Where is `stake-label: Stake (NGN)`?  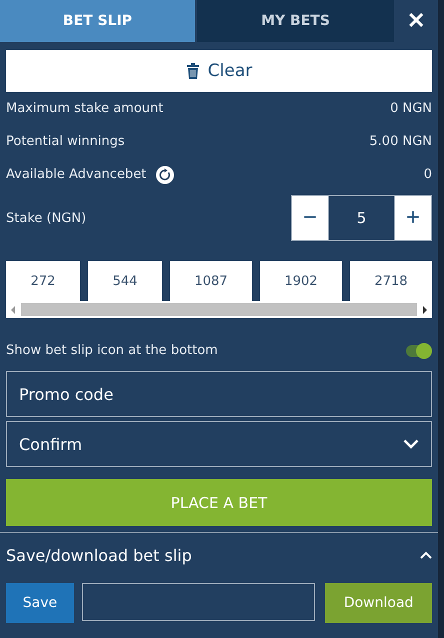
stake-label: Stake (NGN) is located at coordinates (46, 218).